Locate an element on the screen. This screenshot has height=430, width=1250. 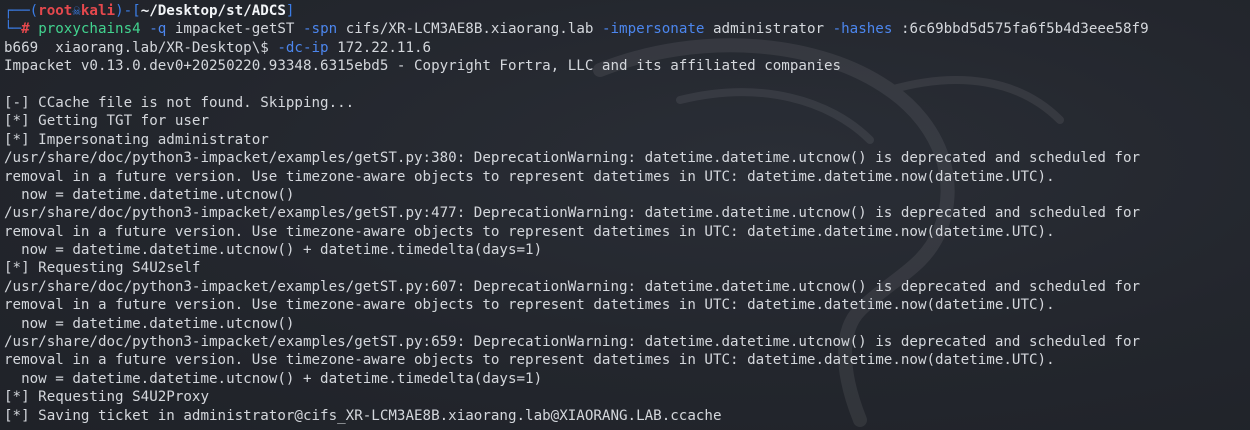
prompt-line: ┌──(root☠kali)-[~/Desktop/st/ADCS] is located at coordinates (627, 11).